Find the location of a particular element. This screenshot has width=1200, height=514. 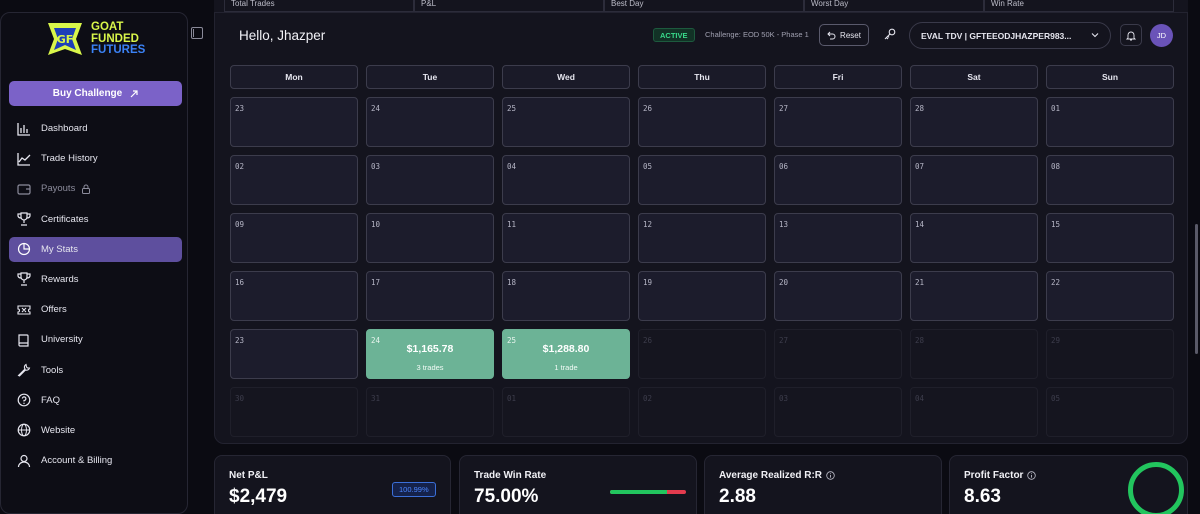

sidebar-item-label: My Stats is located at coordinates (59, 249).